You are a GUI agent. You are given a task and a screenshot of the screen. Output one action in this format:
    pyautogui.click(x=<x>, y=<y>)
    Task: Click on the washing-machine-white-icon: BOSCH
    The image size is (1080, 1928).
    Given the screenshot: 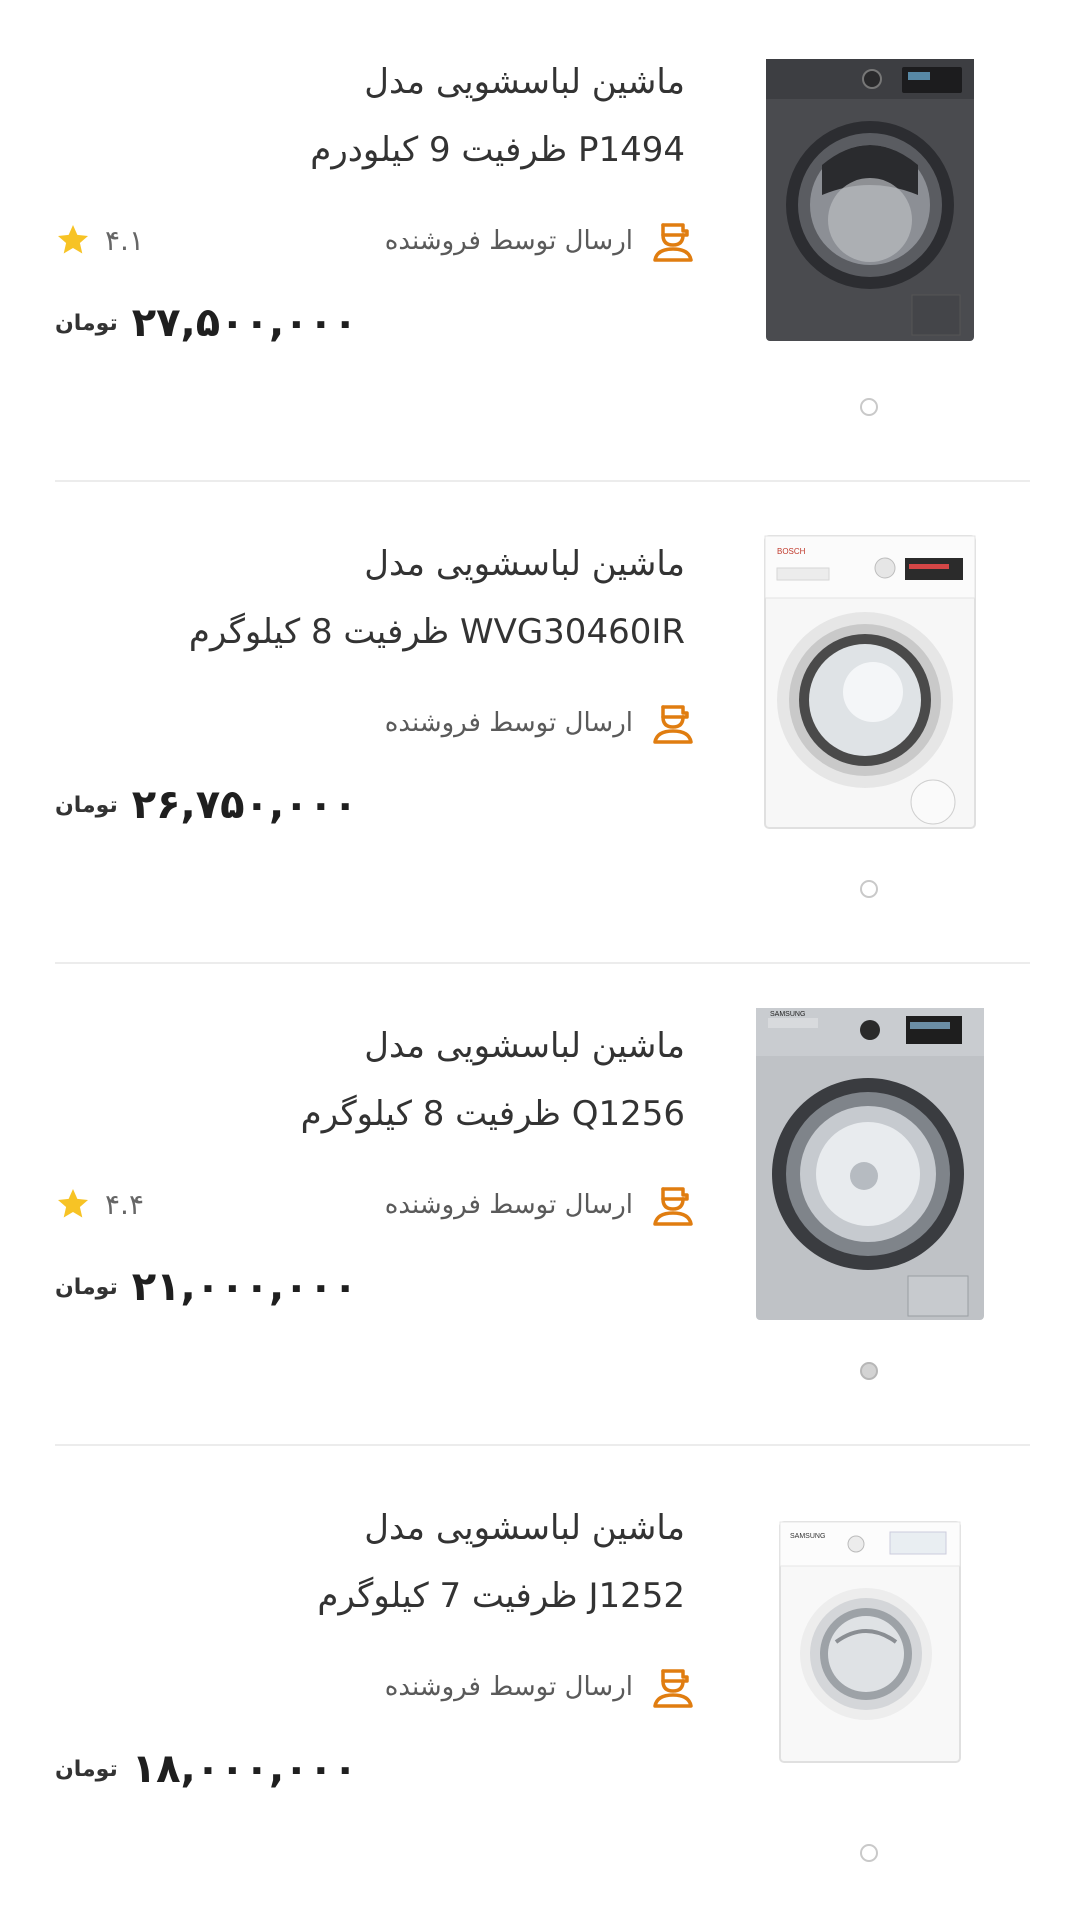 What is the action you would take?
    pyautogui.click(x=870, y=682)
    